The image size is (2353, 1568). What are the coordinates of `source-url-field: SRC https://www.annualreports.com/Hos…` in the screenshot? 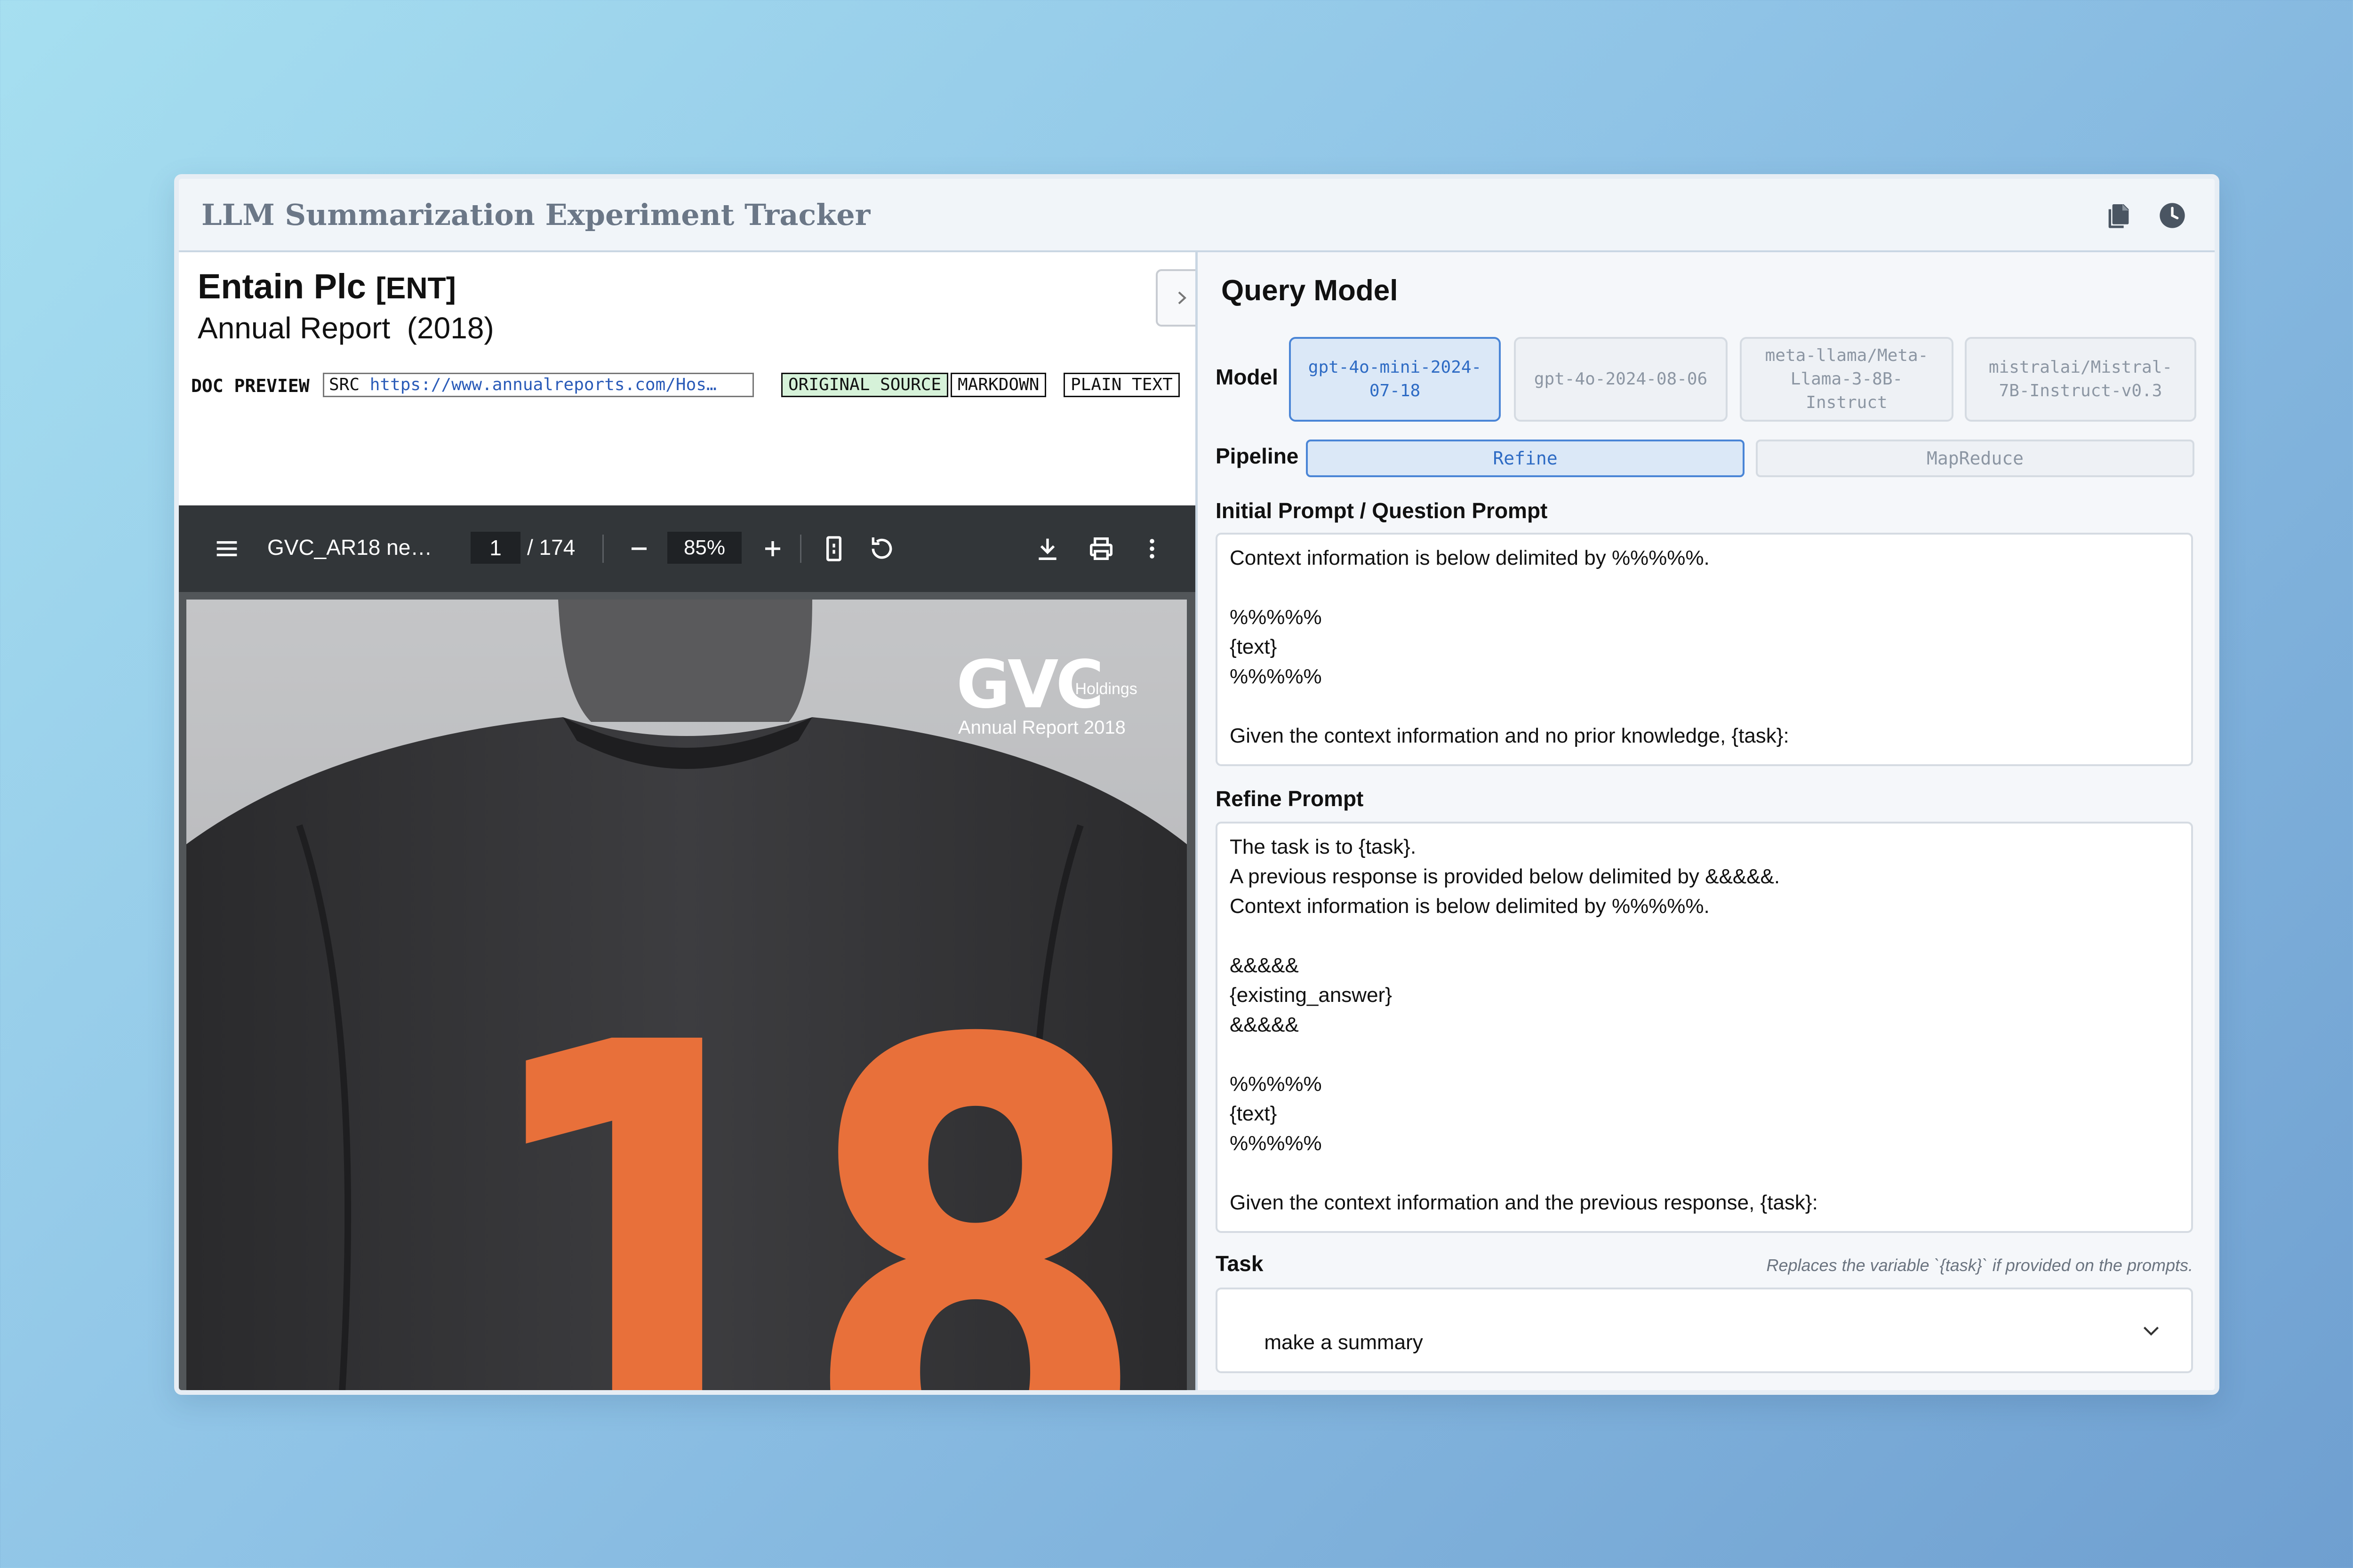 It's located at (538, 385).